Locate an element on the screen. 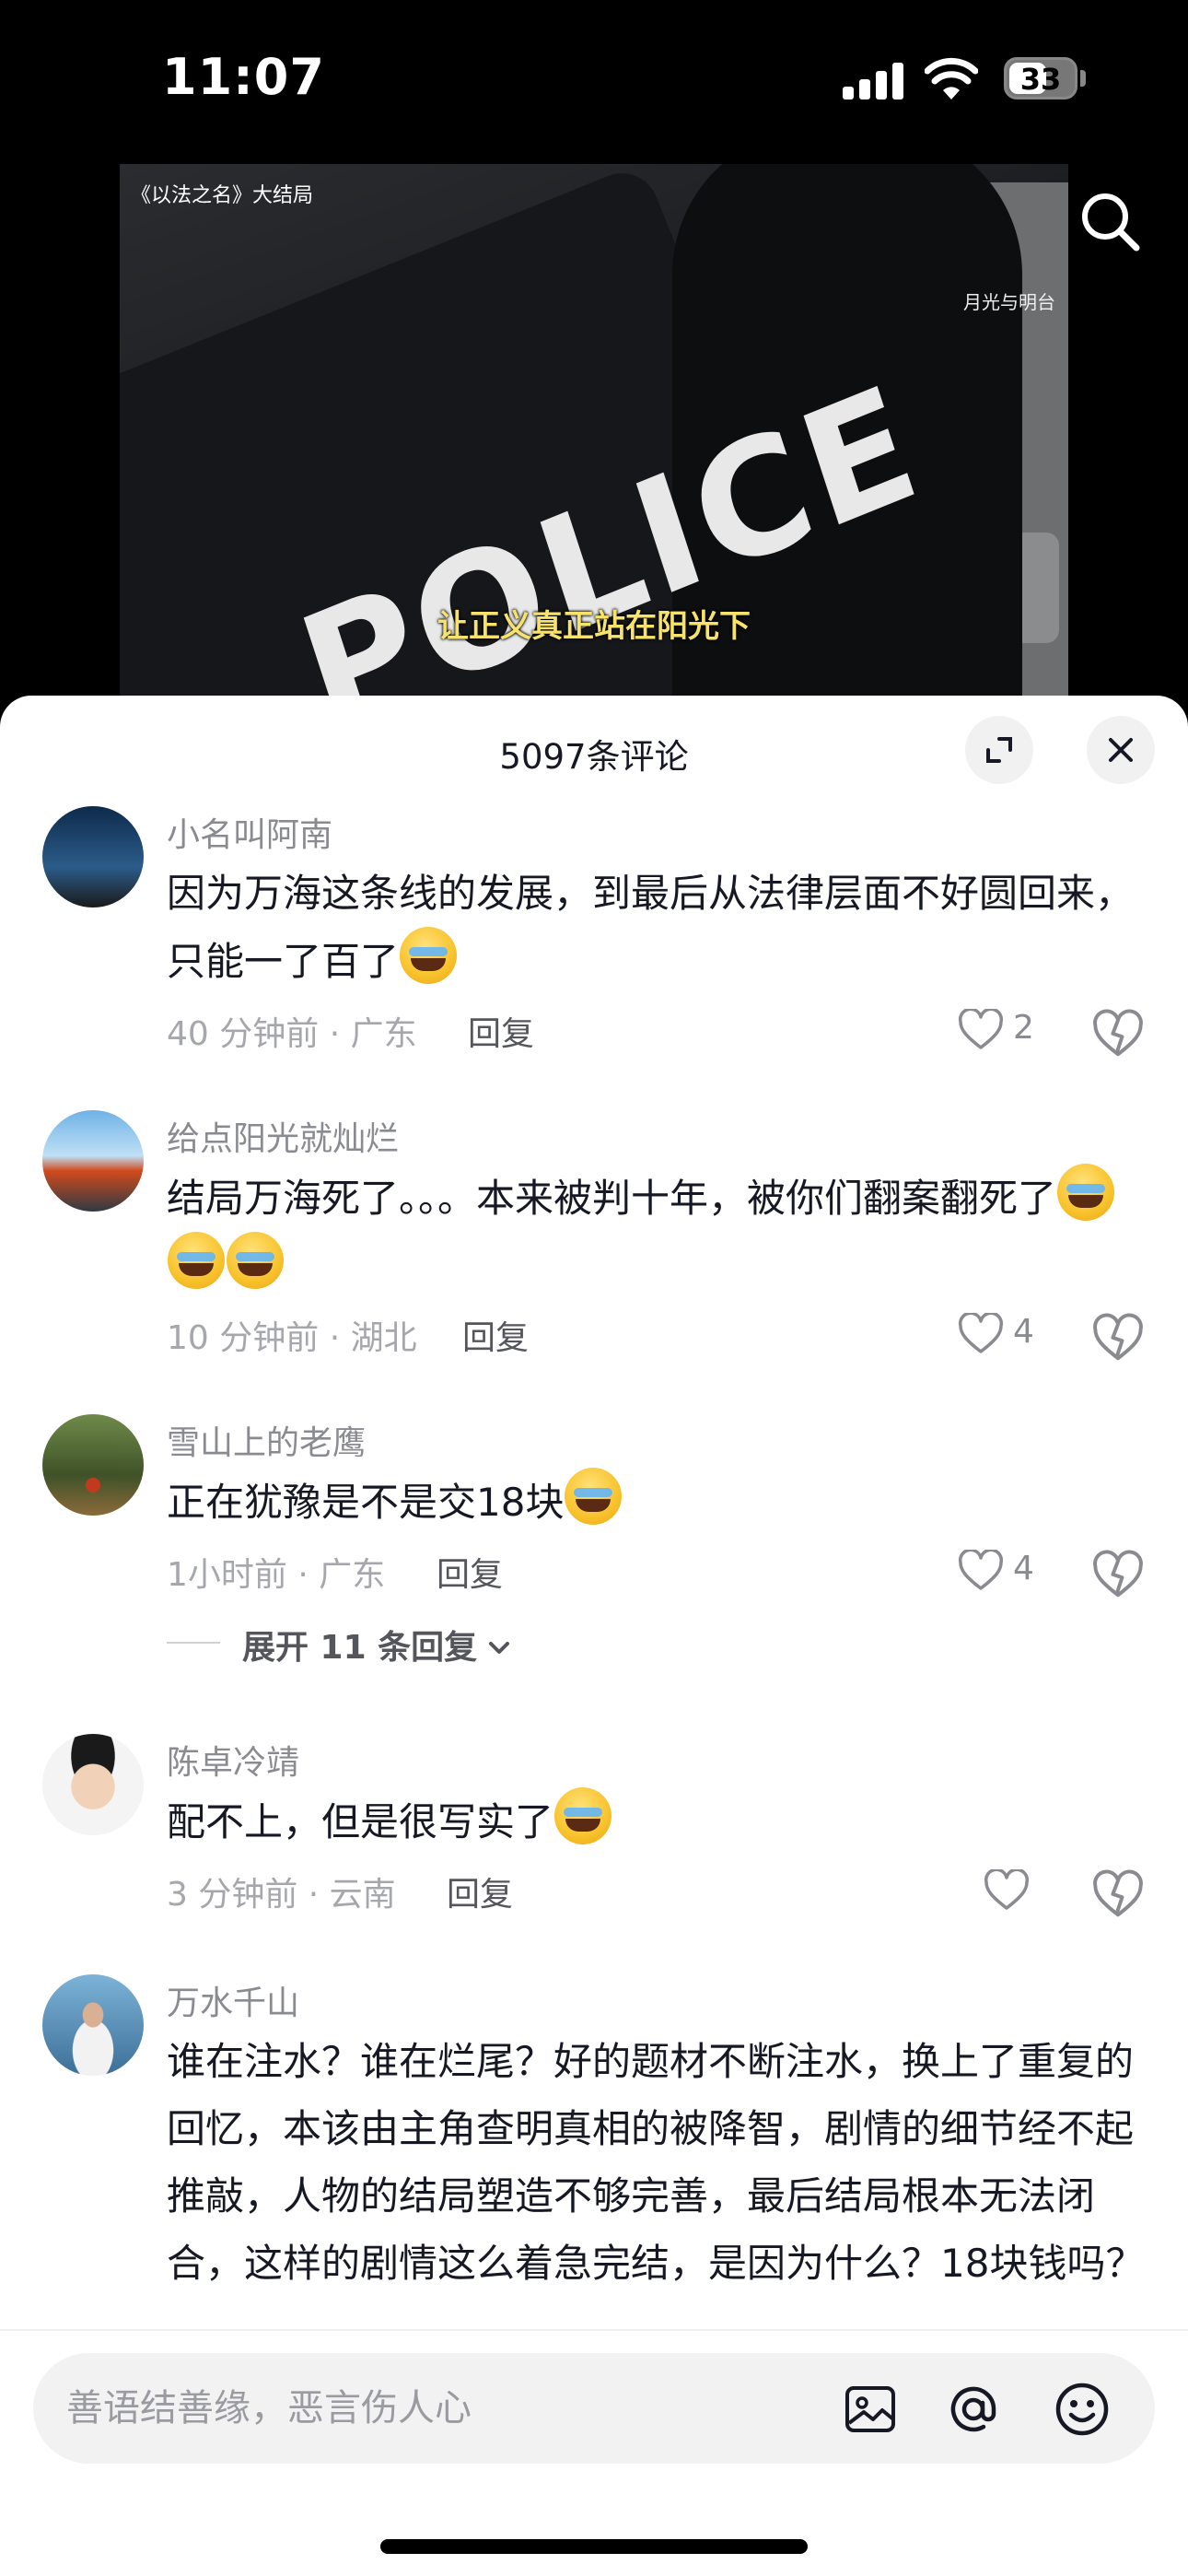 Image resolution: width=1188 pixels, height=2576 pixels. grinning-sweat-emoji-icon is located at coordinates (583, 1815).